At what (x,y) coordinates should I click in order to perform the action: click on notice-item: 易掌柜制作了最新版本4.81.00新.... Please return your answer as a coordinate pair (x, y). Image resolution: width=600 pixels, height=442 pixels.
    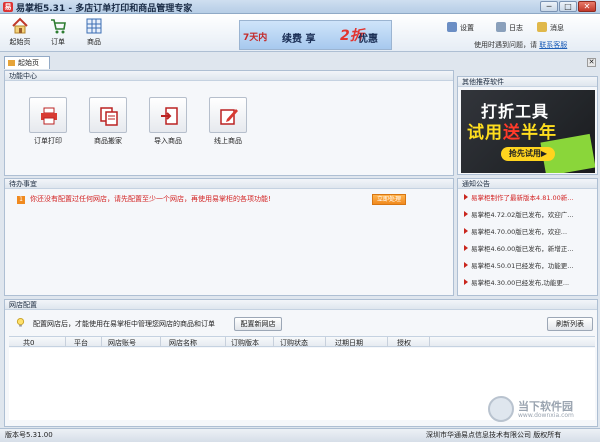
    Looking at the image, I should click on (529, 198).